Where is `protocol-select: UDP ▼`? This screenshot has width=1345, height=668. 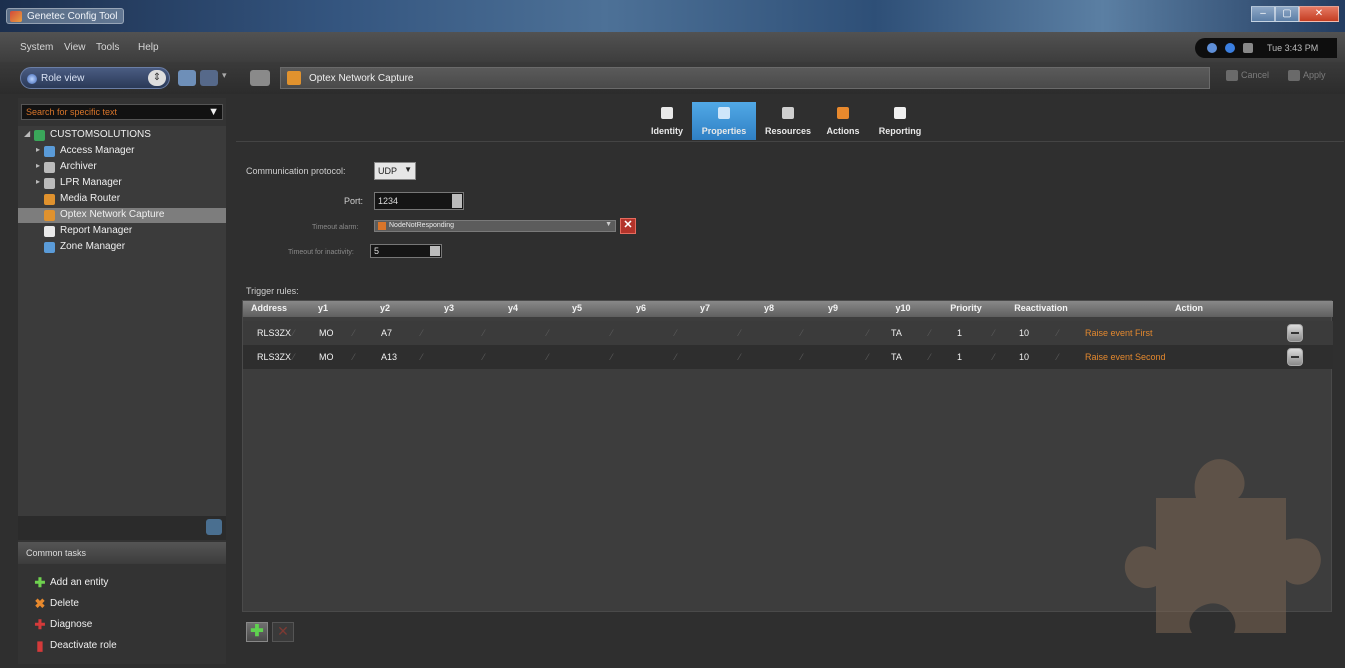 protocol-select: UDP ▼ is located at coordinates (395, 171).